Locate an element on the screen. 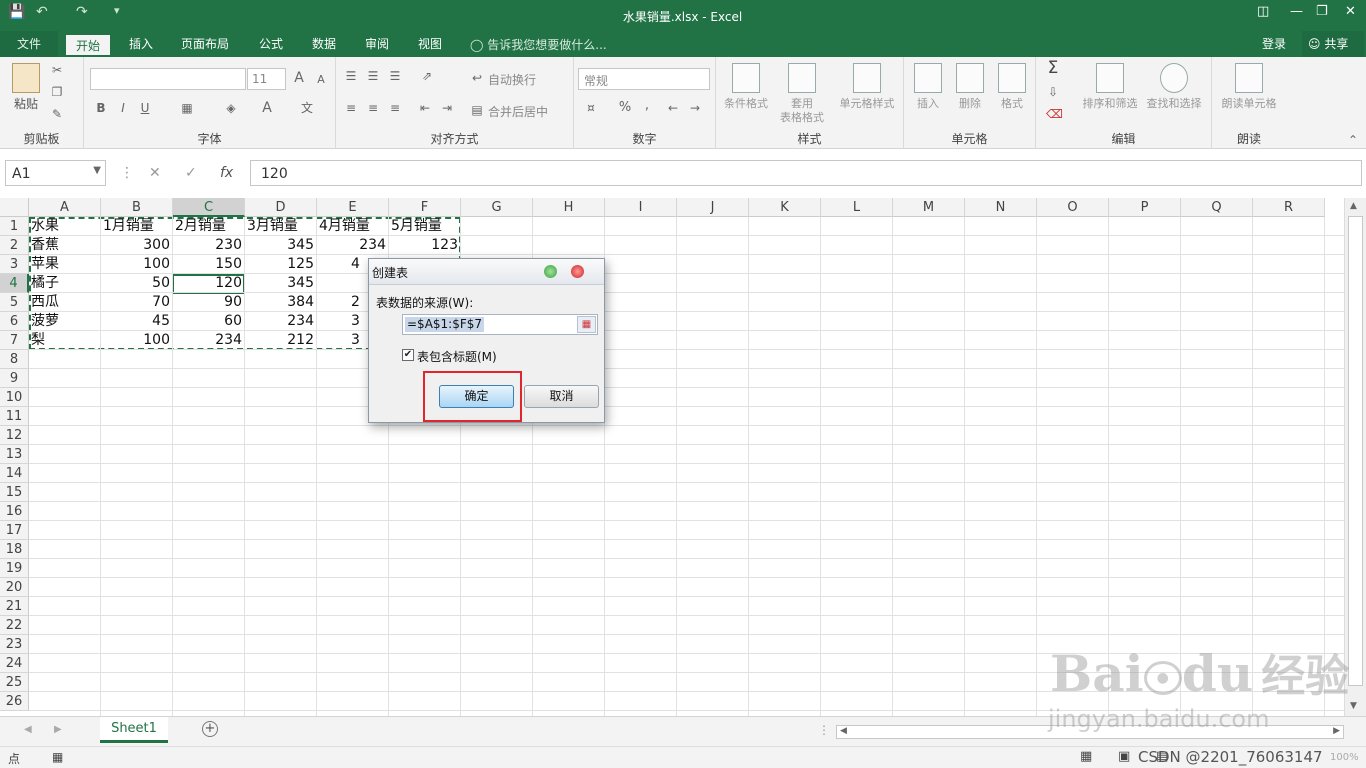 The height and width of the screenshot is (768, 1366). format-painter-icon: ✎ is located at coordinates (57, 114).